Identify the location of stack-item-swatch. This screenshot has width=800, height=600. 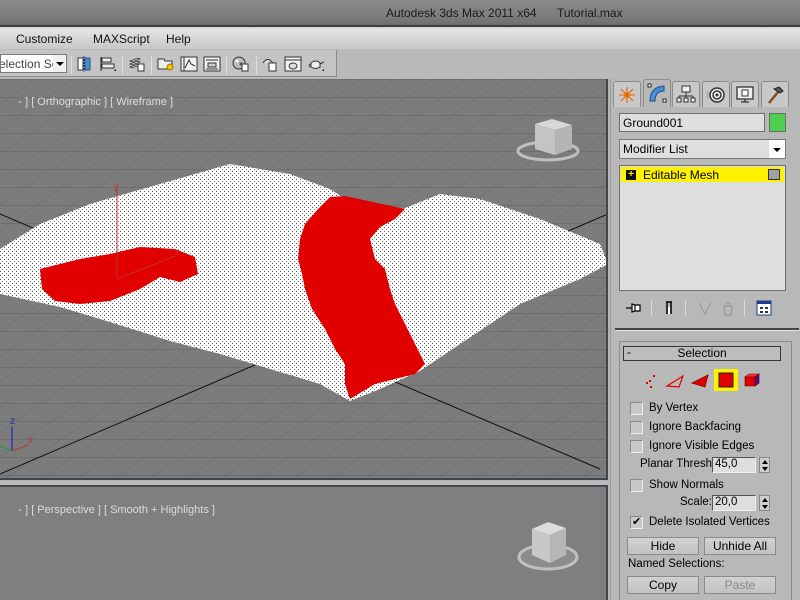
(774, 174).